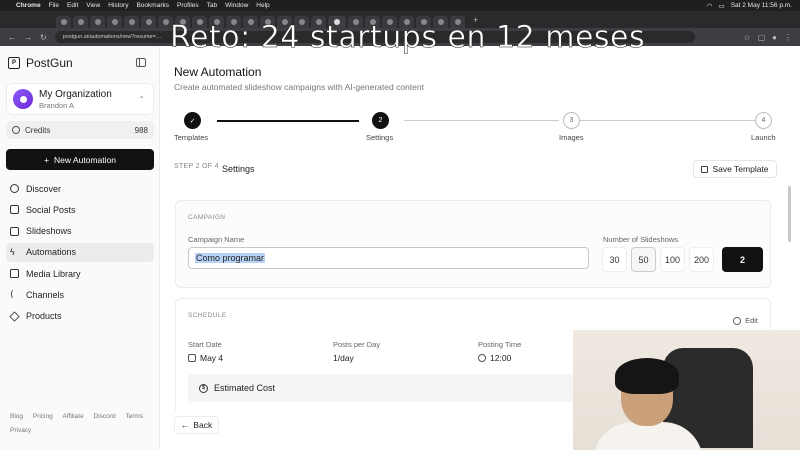  What do you see at coordinates (20, 431) in the screenshot?
I see `footer-link-privacy: Privacy` at bounding box center [20, 431].